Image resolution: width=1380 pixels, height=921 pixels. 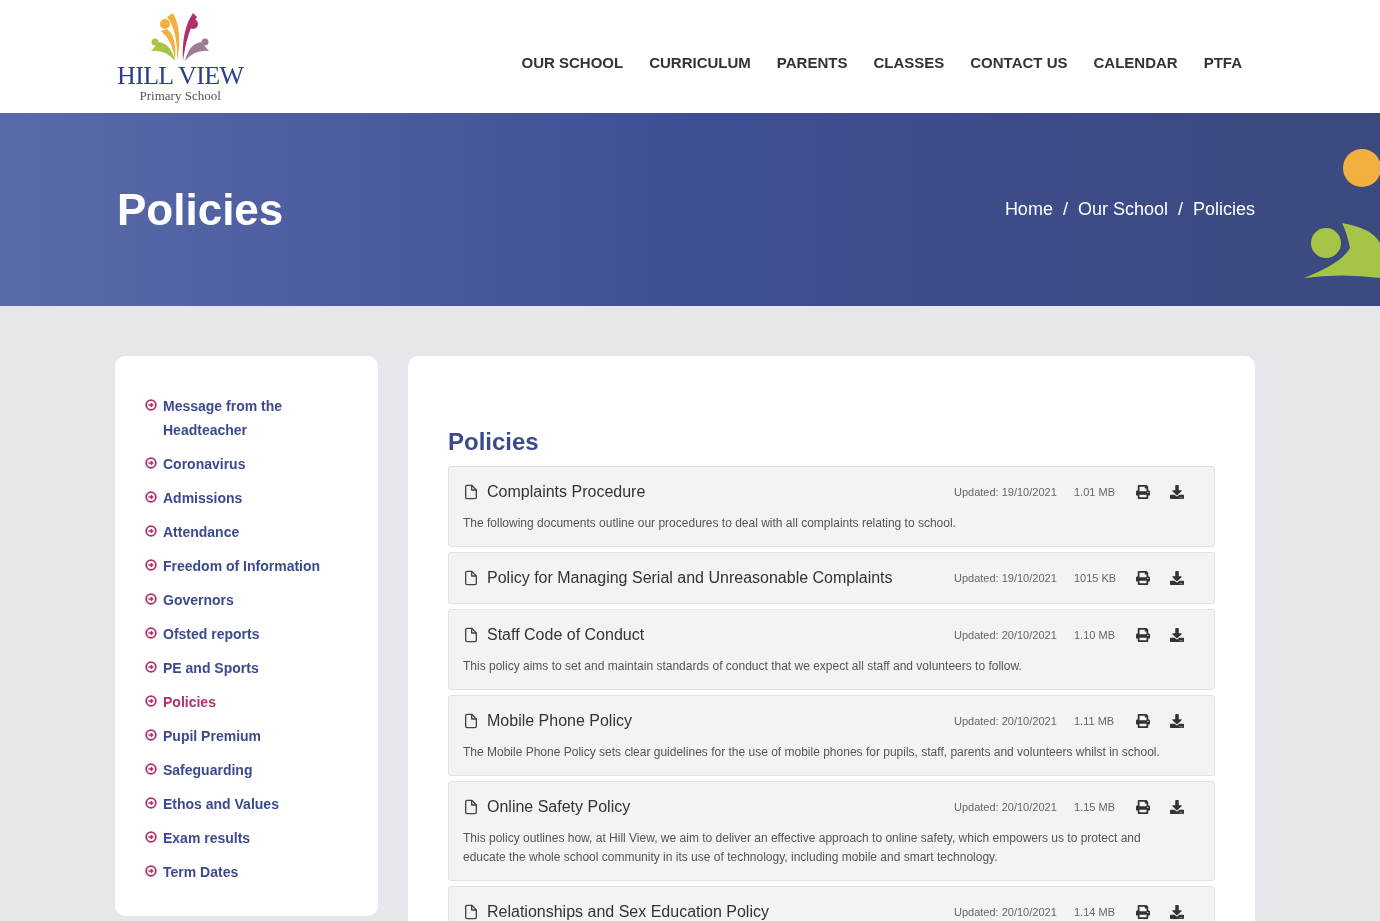 I want to click on breadcrumb-link: Policies, so click(x=1223, y=209).